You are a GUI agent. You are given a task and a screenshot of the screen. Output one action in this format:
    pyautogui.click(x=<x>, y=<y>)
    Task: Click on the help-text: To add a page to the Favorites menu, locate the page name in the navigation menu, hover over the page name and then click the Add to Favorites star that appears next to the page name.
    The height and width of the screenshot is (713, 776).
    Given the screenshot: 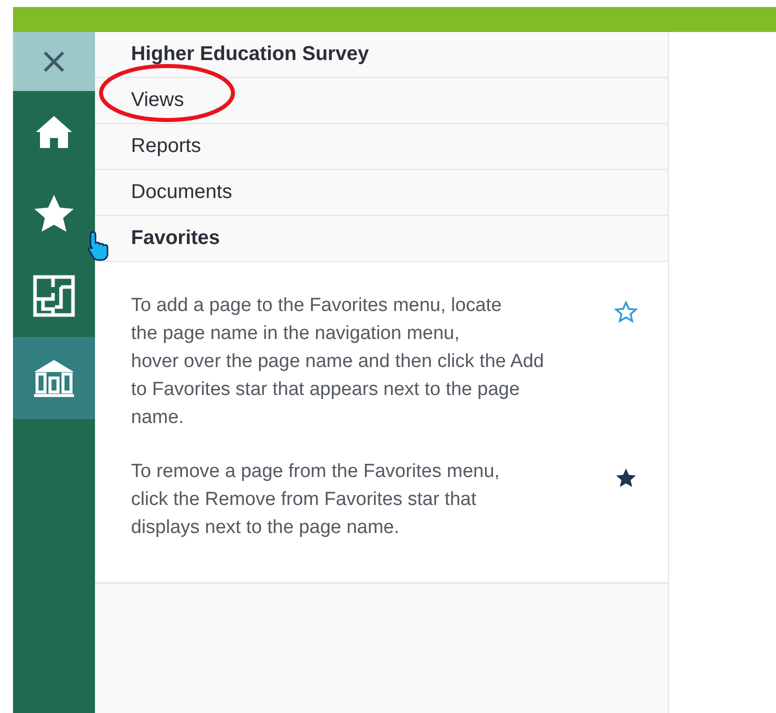 What is the action you would take?
    pyautogui.click(x=338, y=362)
    